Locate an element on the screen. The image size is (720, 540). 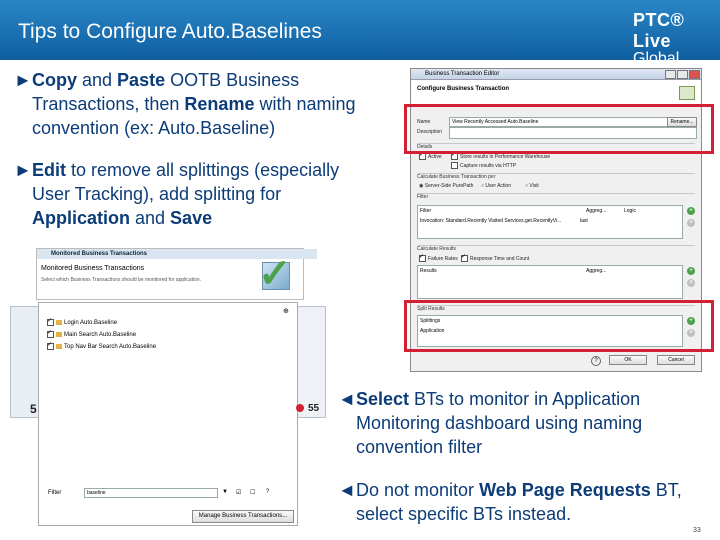
bt-item-login: Login Auto.Baseline is located at coordinates (90, 323).